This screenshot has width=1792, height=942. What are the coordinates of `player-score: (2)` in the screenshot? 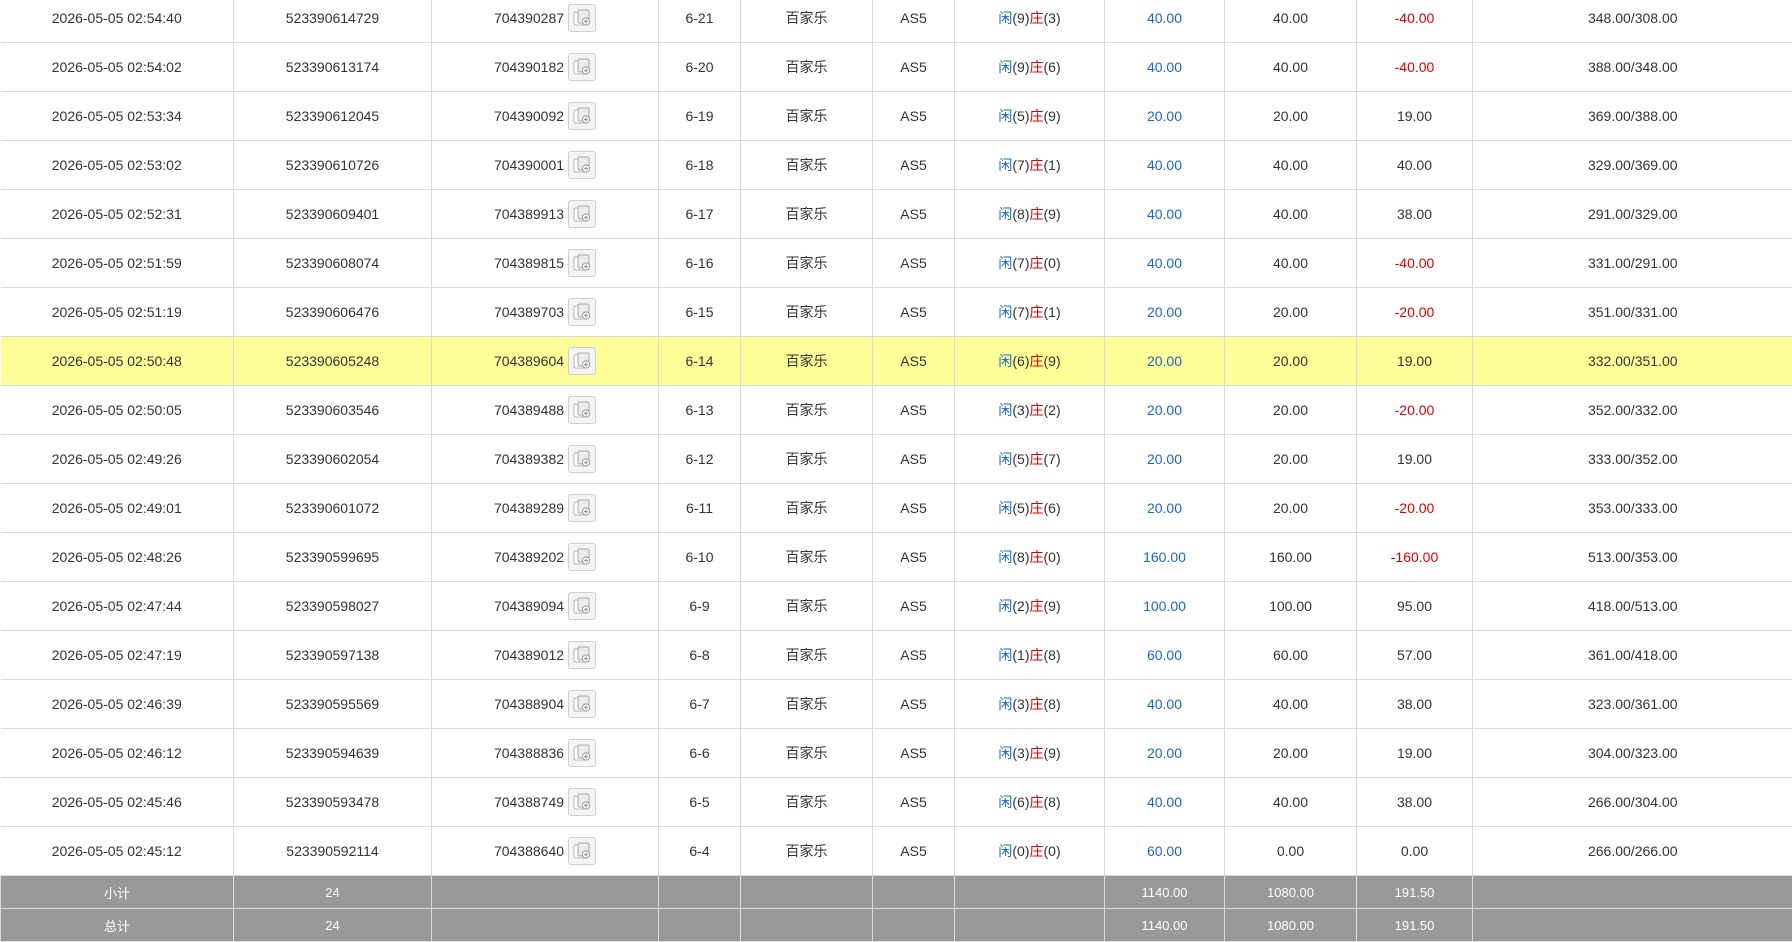 It's located at (1020, 606).